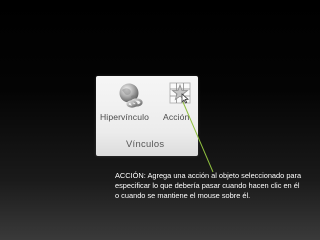 This screenshot has width=320, height=240. I want to click on ribbon-group-links: Hipervínculo Acción Vínculos, so click(147, 116).